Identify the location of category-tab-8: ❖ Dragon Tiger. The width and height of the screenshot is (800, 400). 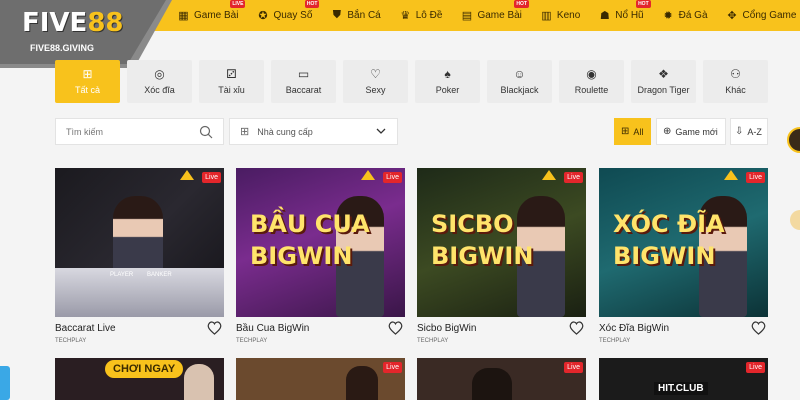
(663, 81).